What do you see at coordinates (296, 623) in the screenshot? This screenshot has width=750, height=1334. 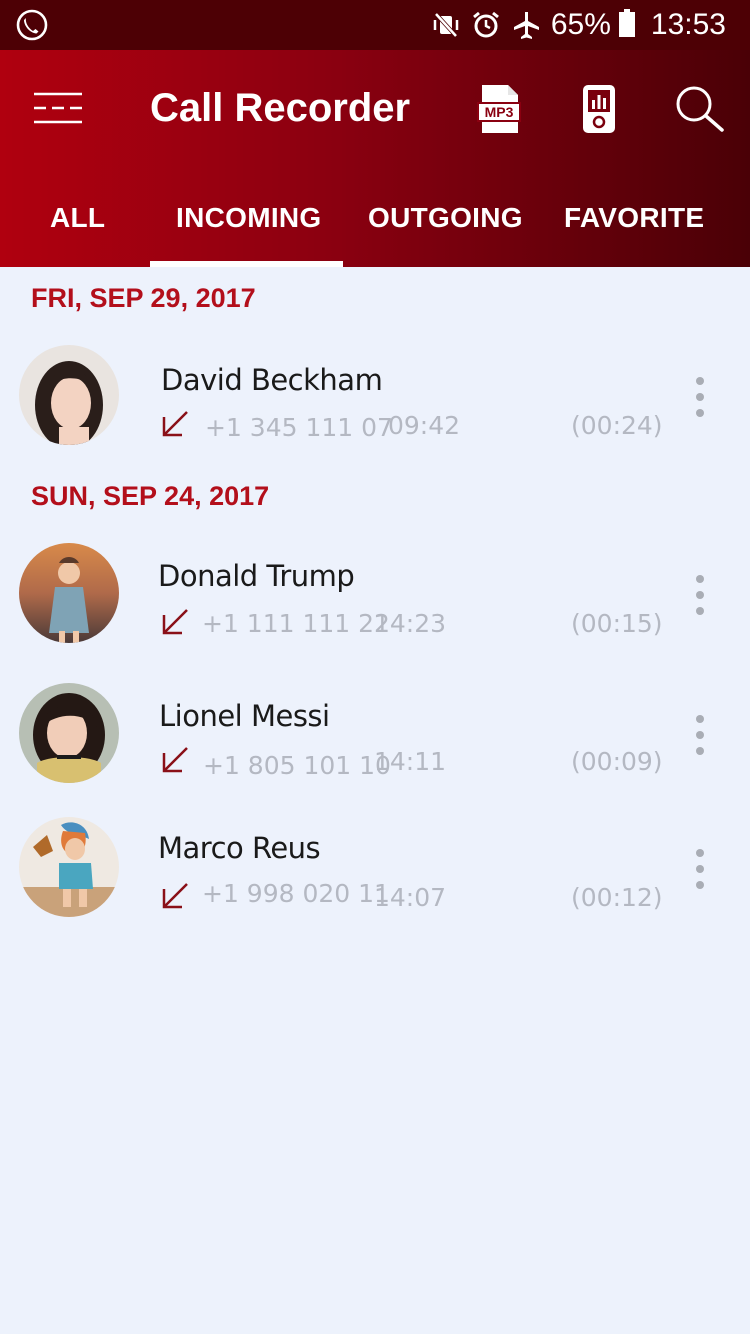 I see `phone-number: +1 111 111 22` at bounding box center [296, 623].